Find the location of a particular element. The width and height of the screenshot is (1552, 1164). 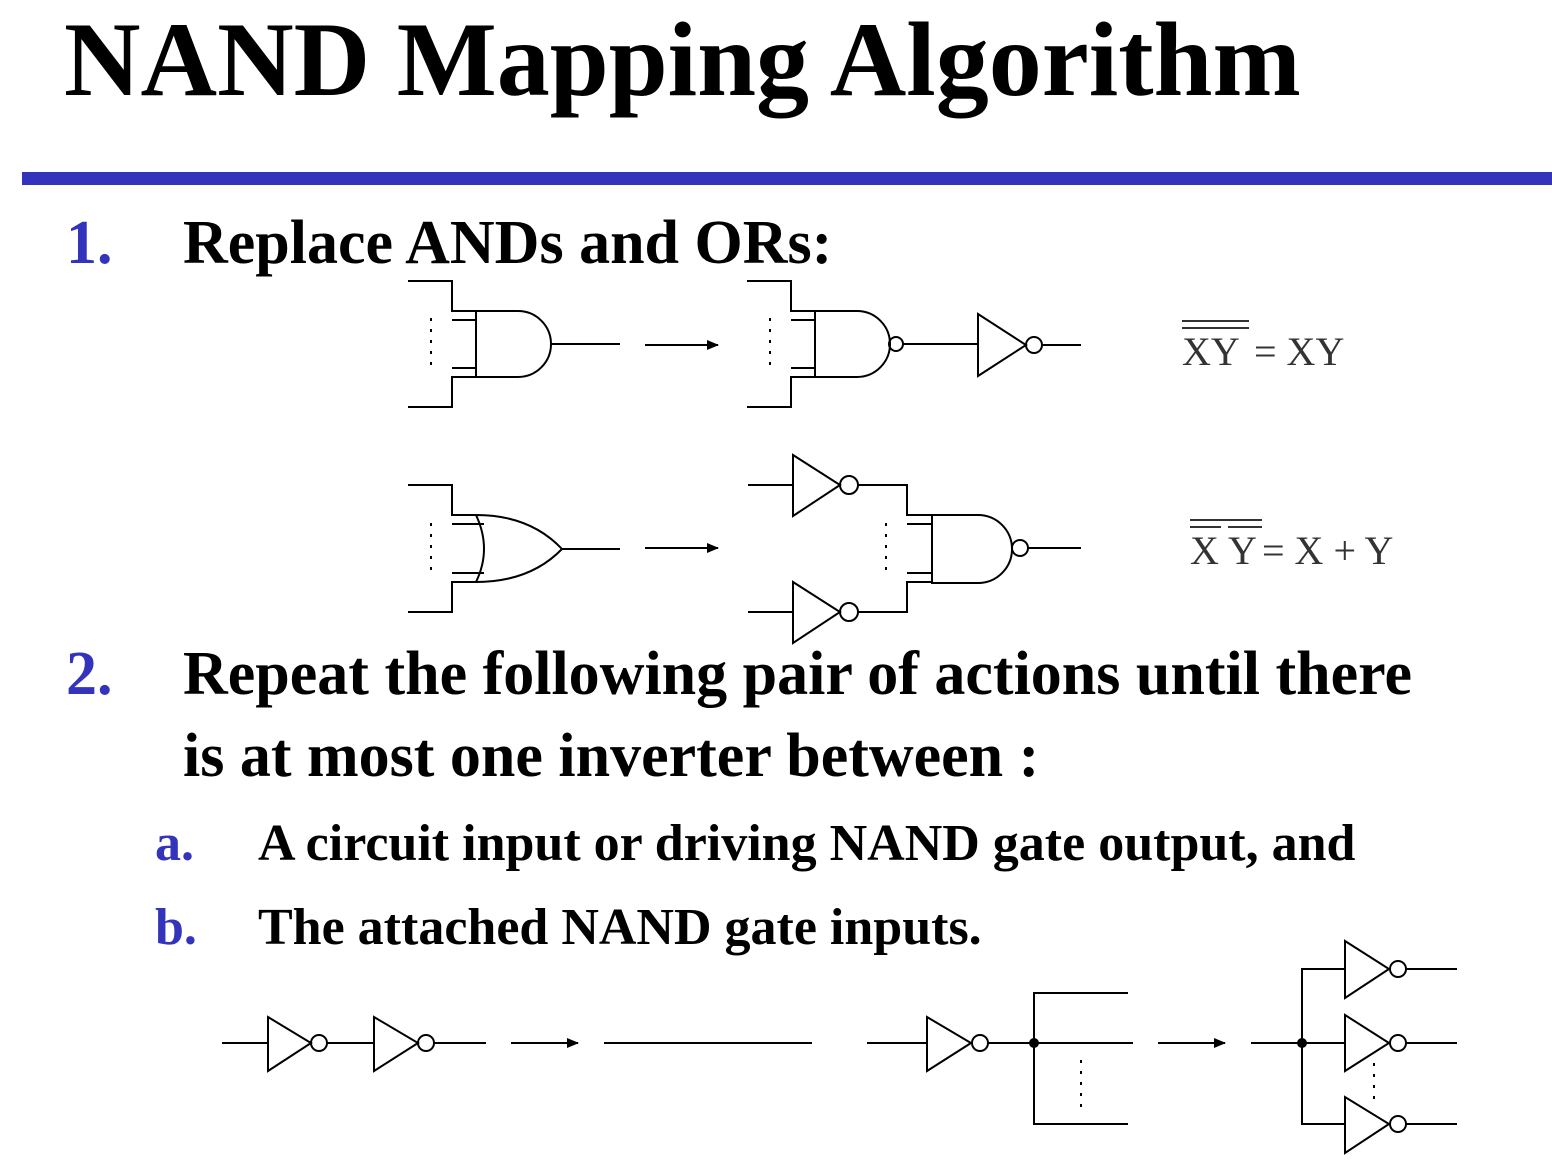

nand-bubble is located at coordinates (896, 344).